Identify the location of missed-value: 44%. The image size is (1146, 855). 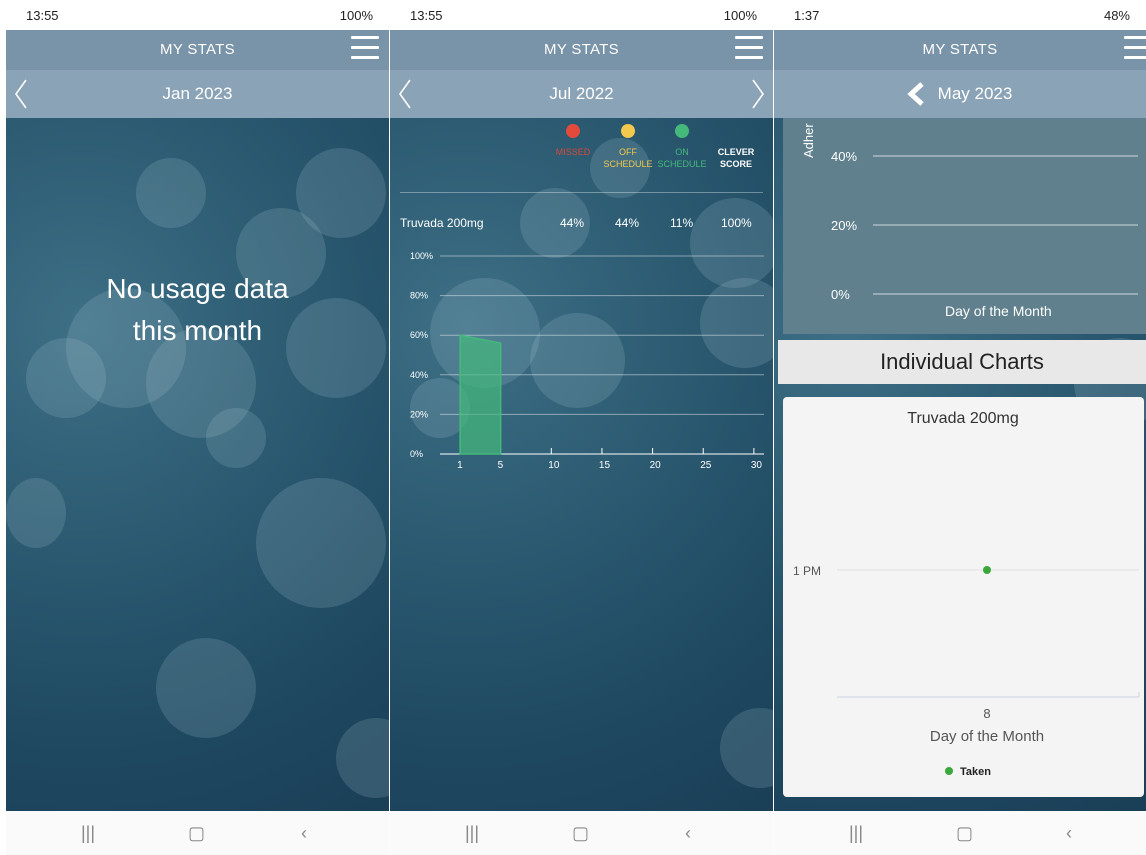
(572, 223).